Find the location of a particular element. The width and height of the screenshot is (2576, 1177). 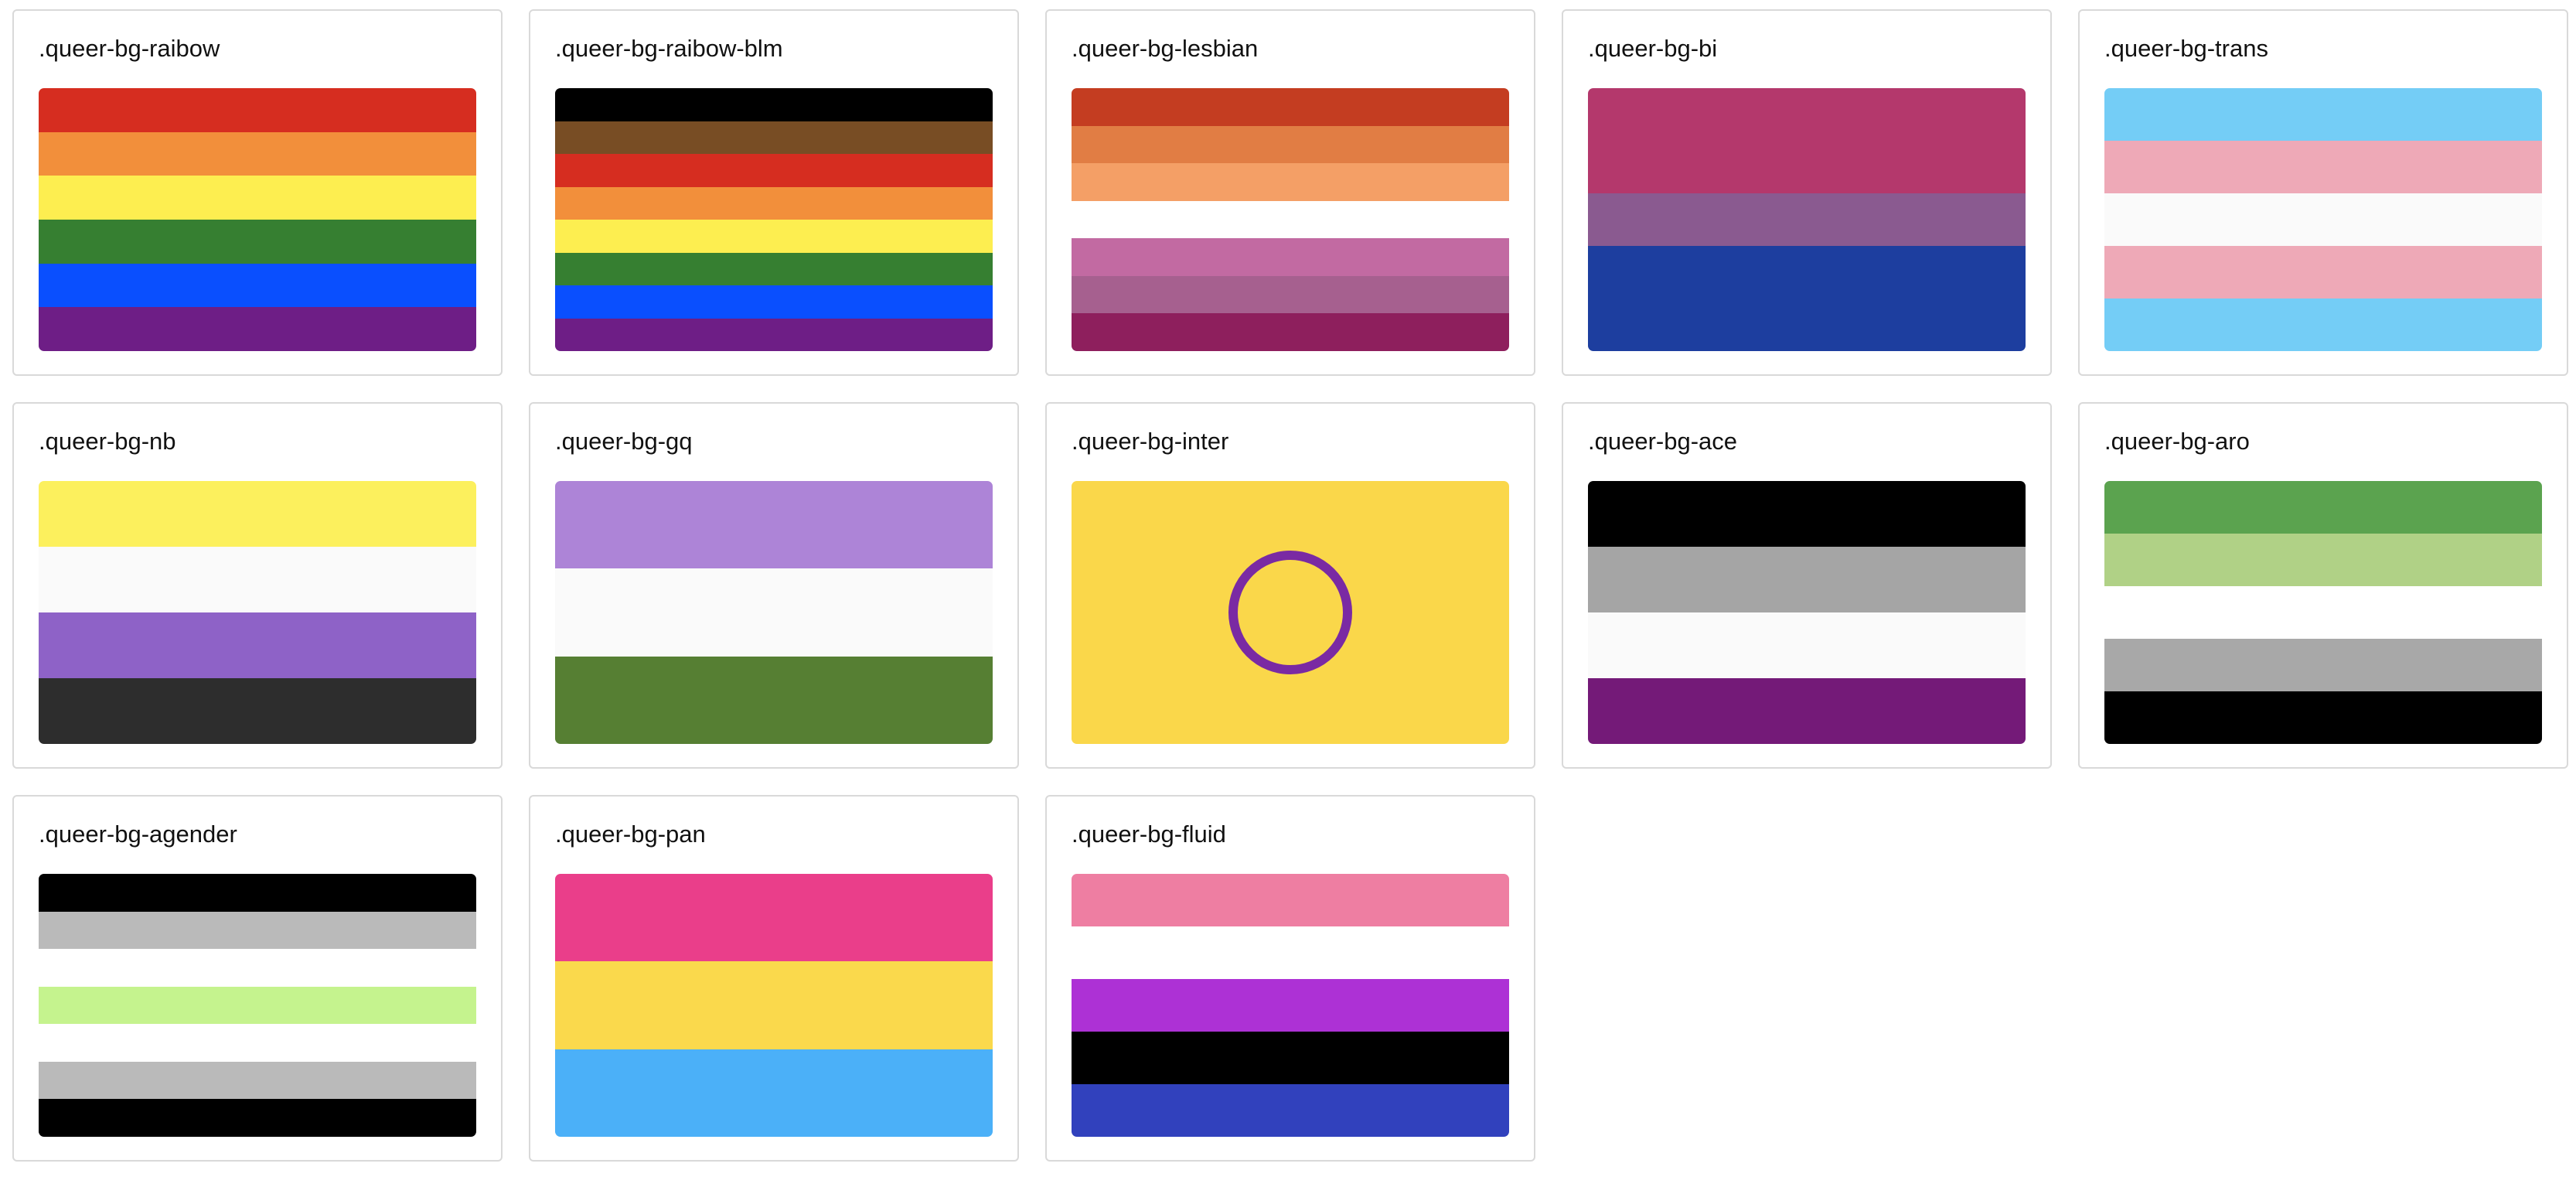

lesbian-flag-swatch is located at coordinates (1290, 219).